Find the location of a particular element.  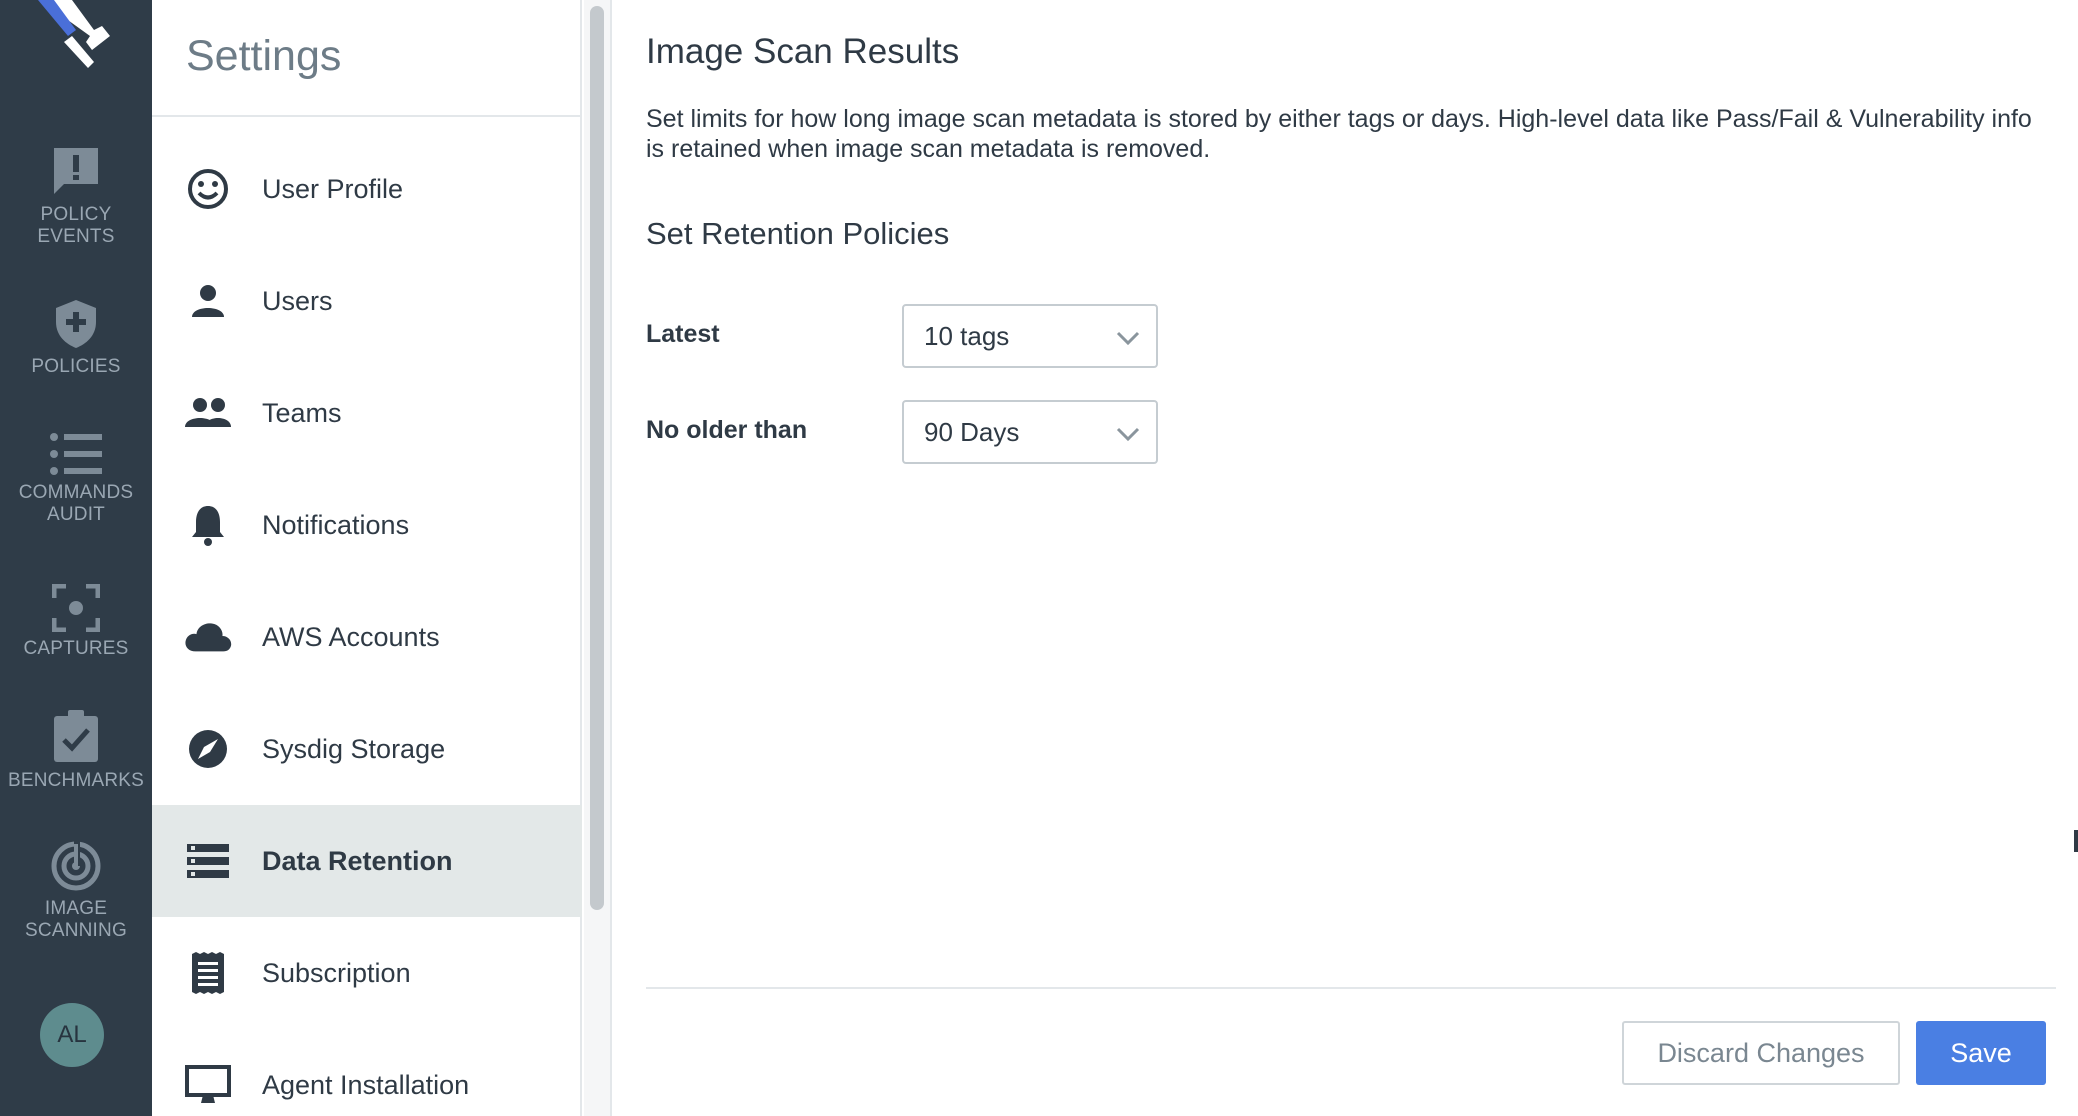

menu-item-agent-installation: Agent Installation is located at coordinates (367, 1072).